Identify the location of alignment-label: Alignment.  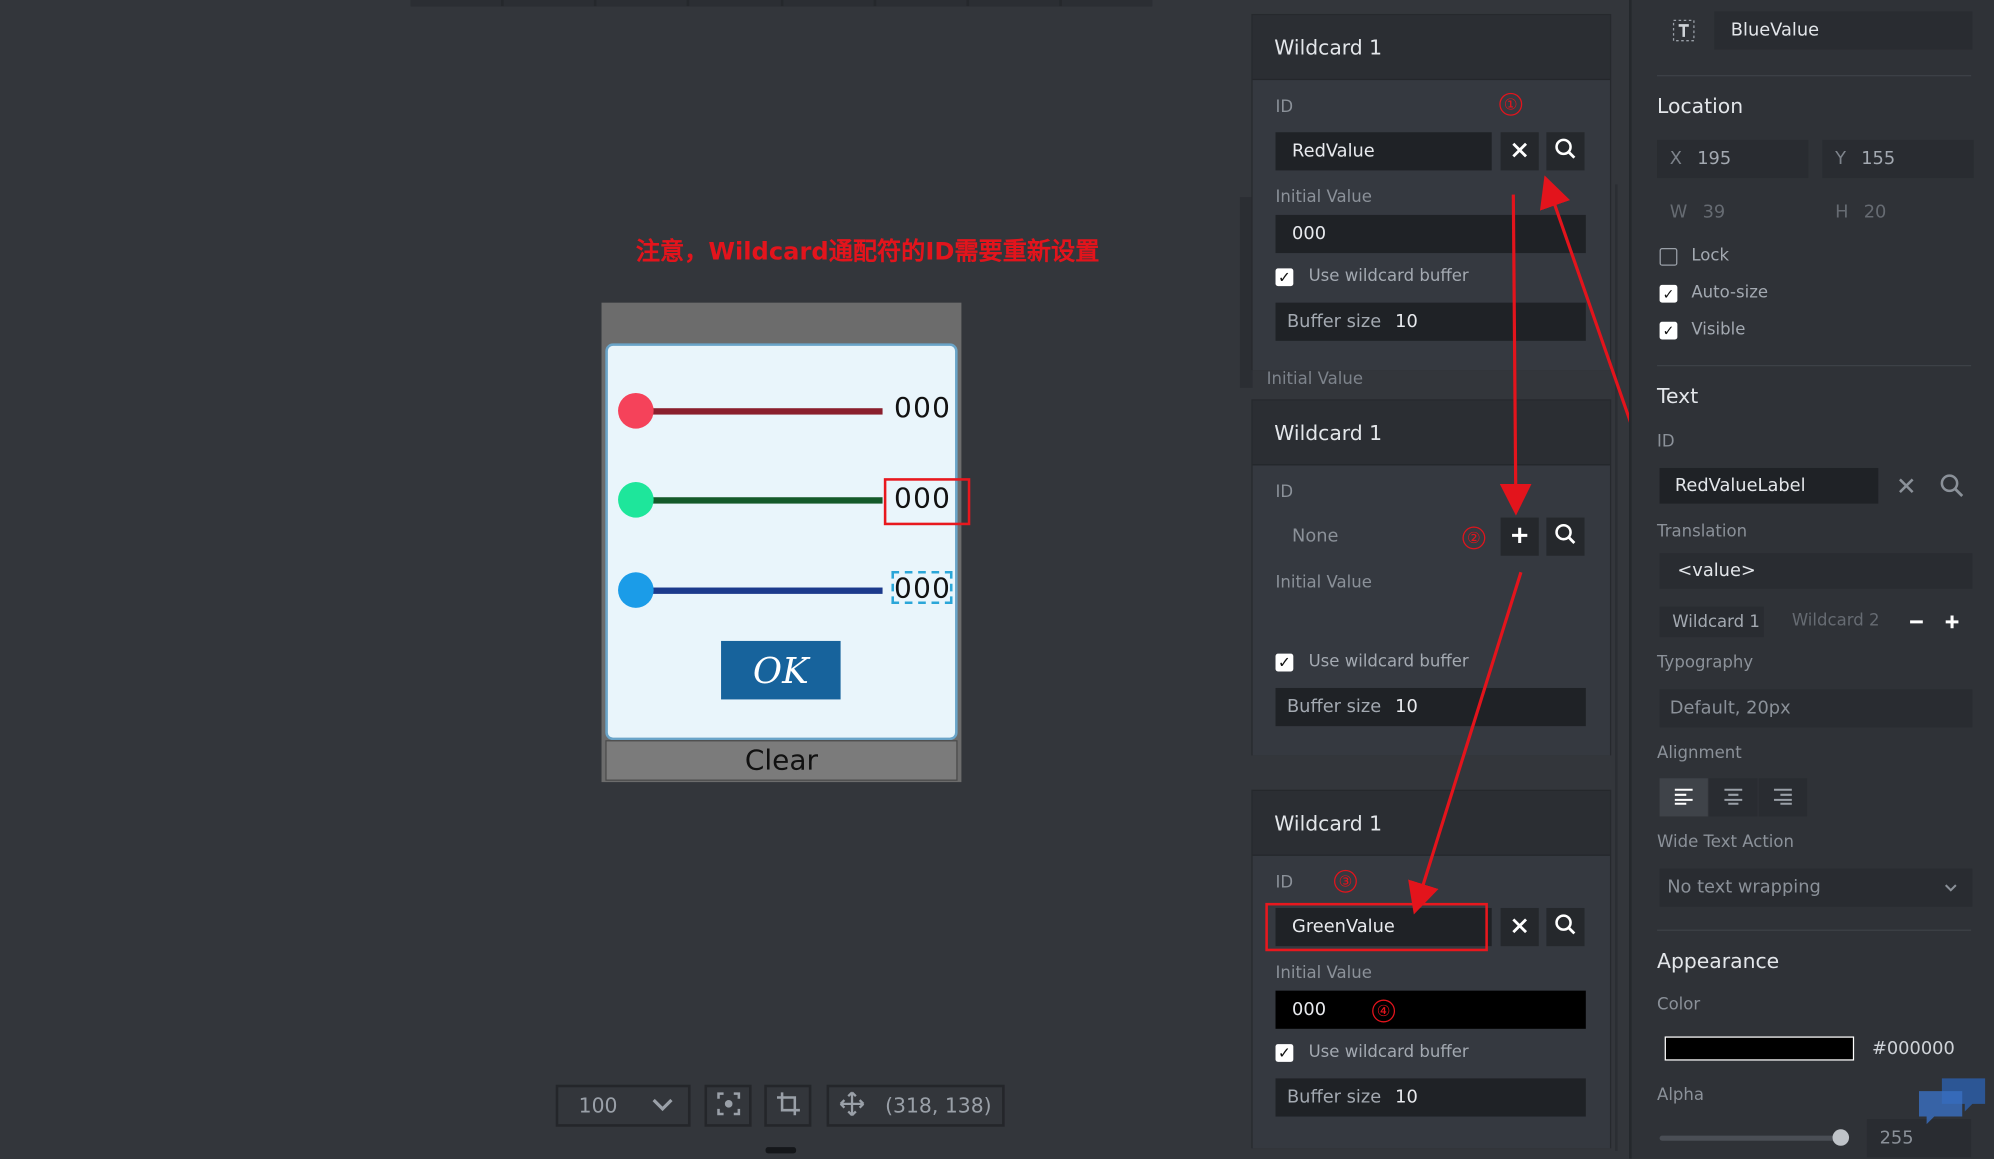
(1699, 753).